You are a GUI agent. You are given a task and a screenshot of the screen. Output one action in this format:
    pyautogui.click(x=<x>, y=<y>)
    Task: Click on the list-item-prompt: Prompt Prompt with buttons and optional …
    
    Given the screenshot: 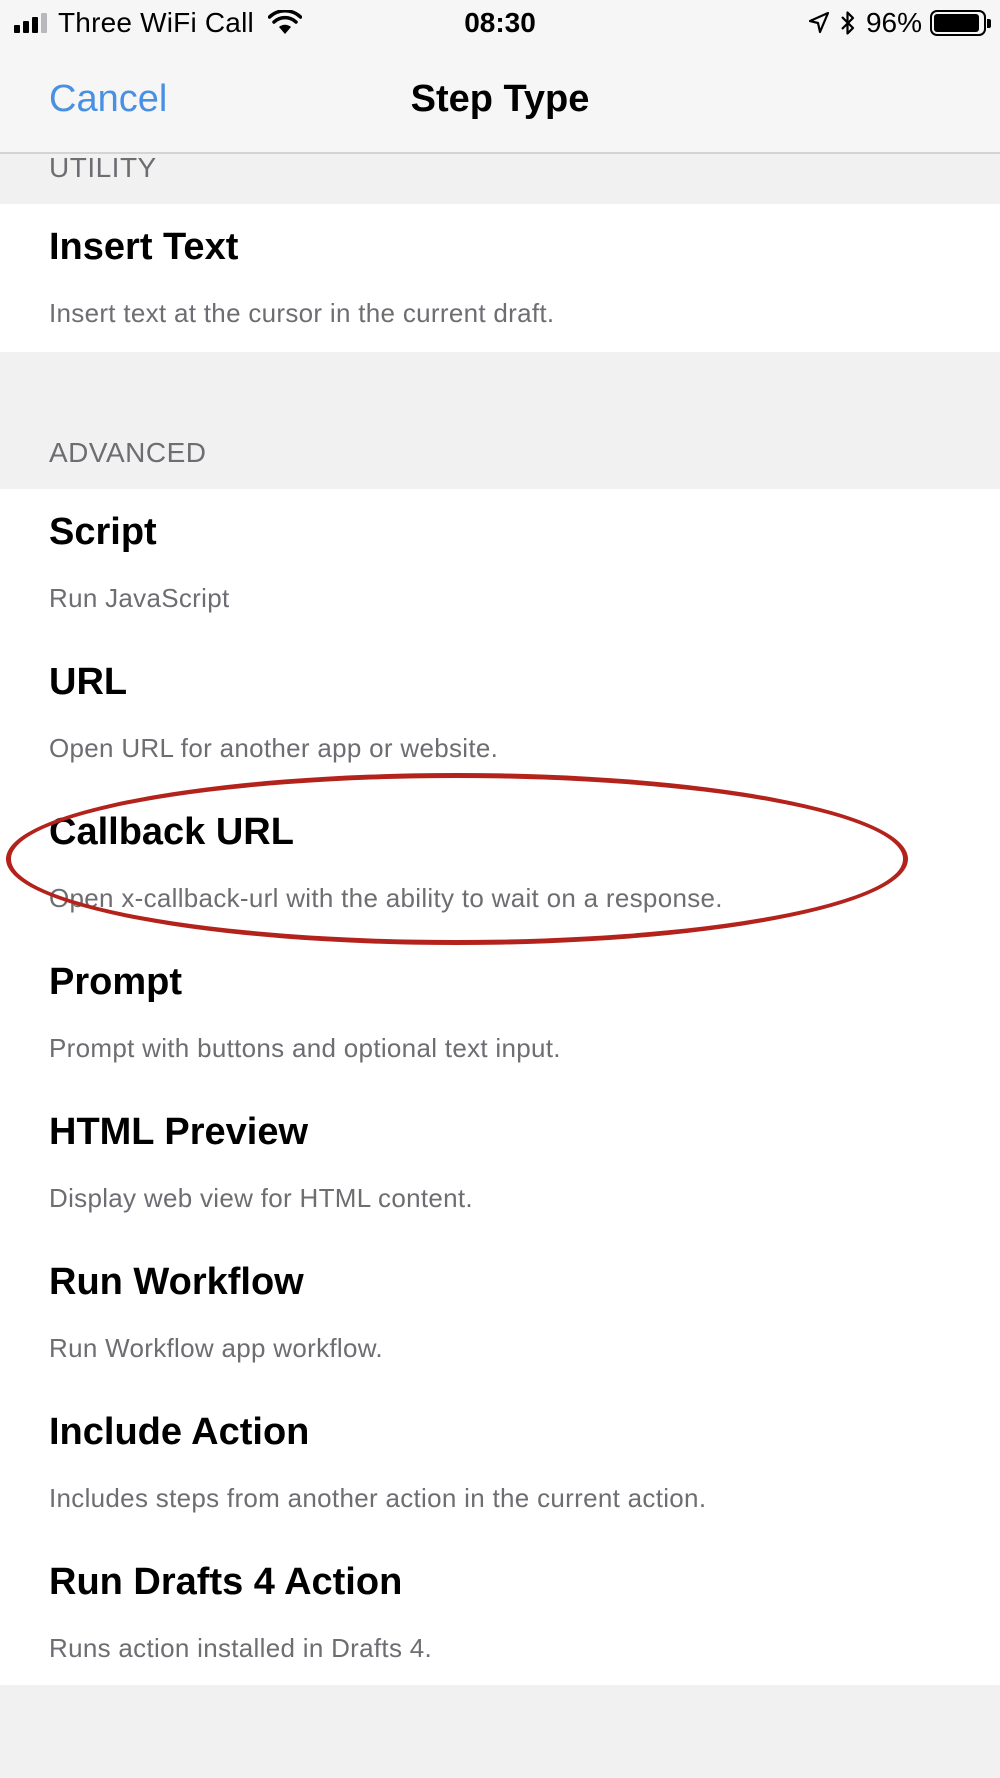 What is the action you would take?
    pyautogui.click(x=500, y=1014)
    